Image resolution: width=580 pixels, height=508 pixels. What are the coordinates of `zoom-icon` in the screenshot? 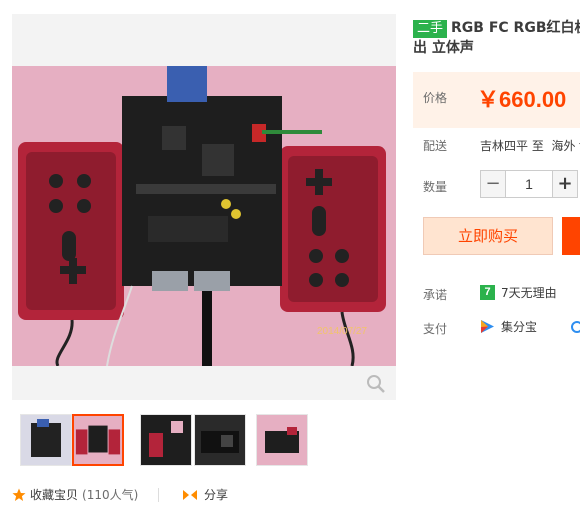 It's located at (376, 384).